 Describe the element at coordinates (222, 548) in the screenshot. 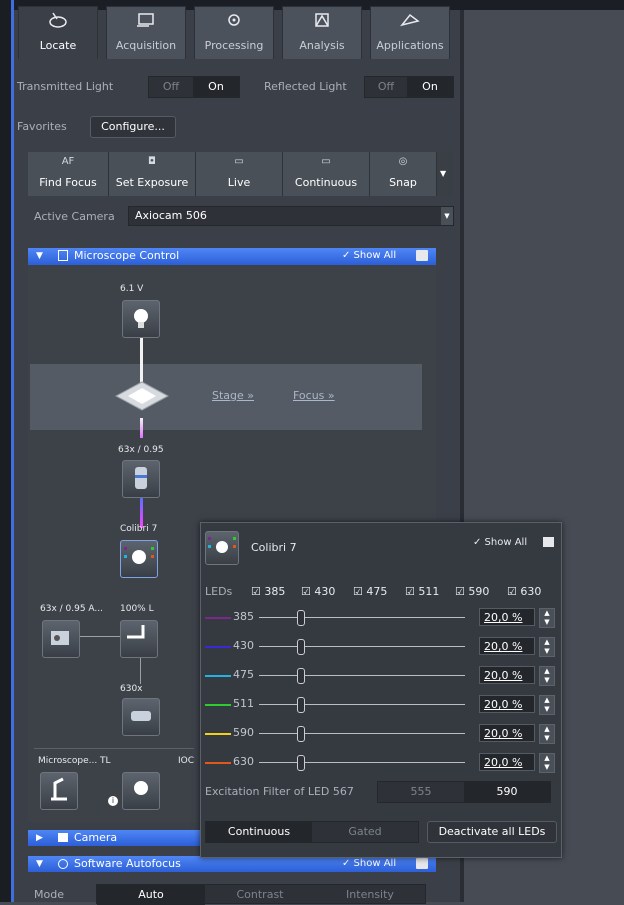

I see `led-lamp-icon` at that location.